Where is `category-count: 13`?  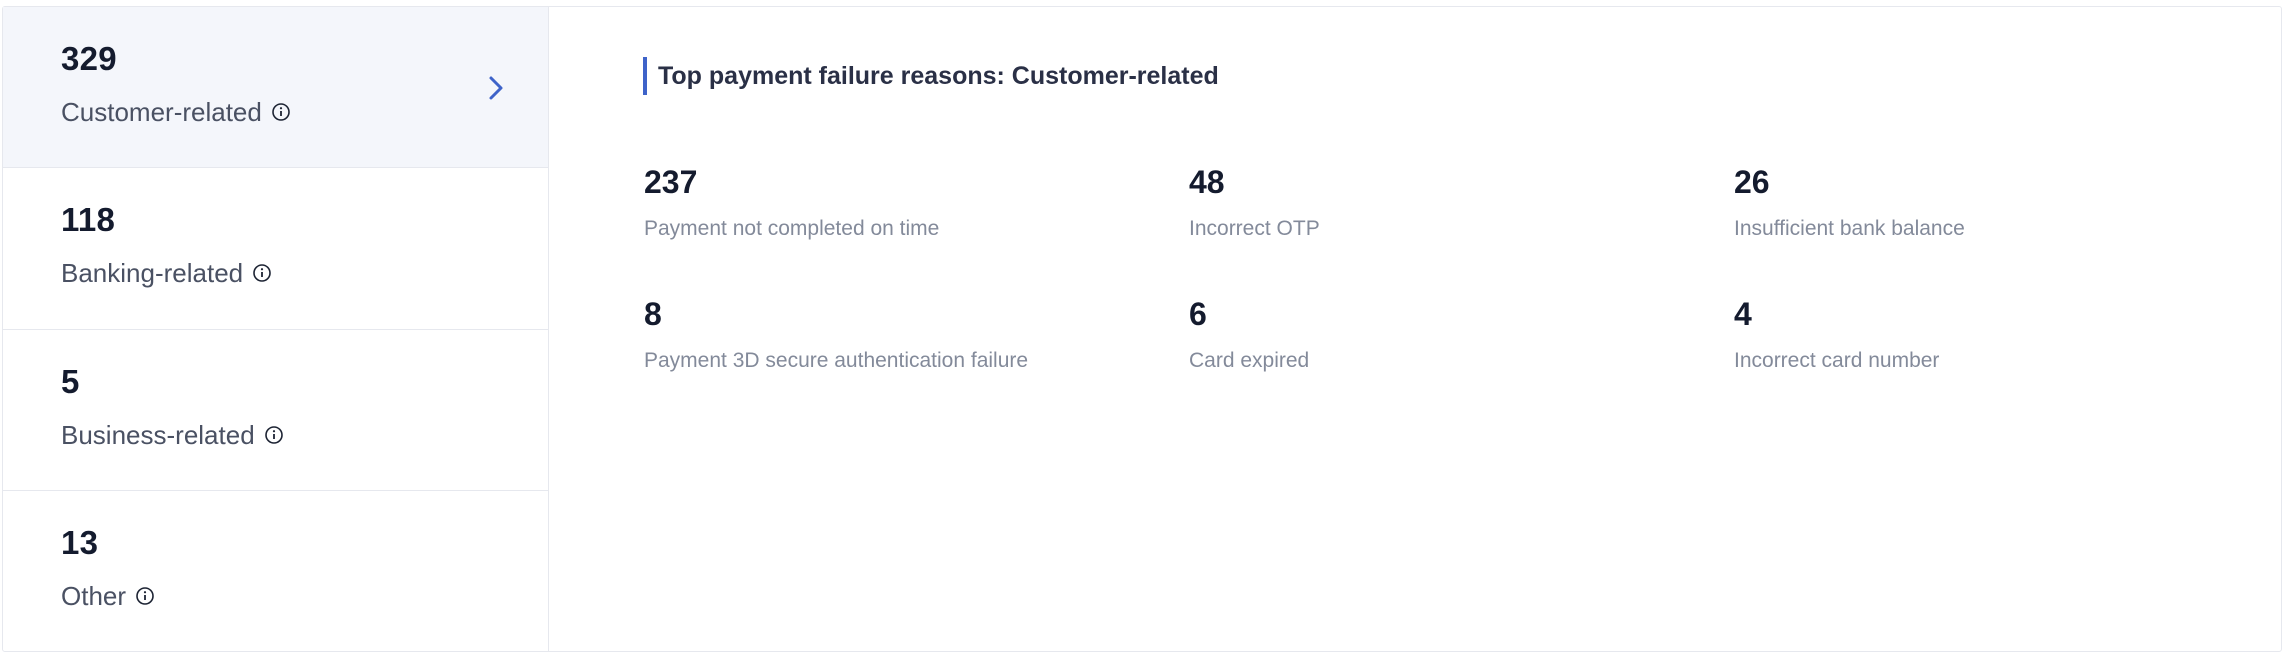 category-count: 13 is located at coordinates (80, 542).